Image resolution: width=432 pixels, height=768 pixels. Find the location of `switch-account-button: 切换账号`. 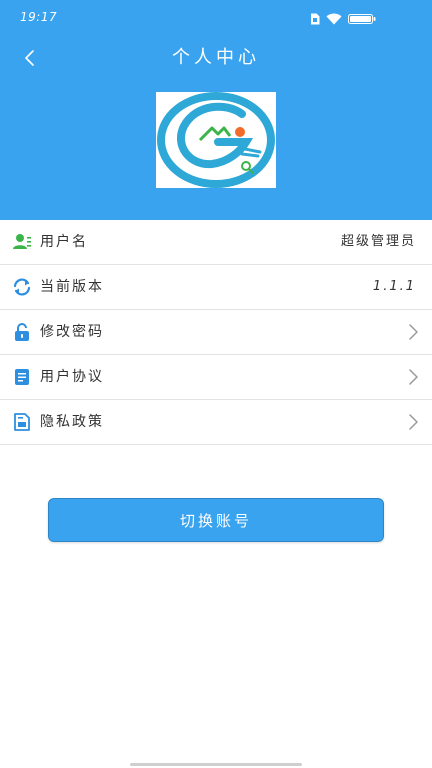

switch-account-button: 切换账号 is located at coordinates (216, 520).